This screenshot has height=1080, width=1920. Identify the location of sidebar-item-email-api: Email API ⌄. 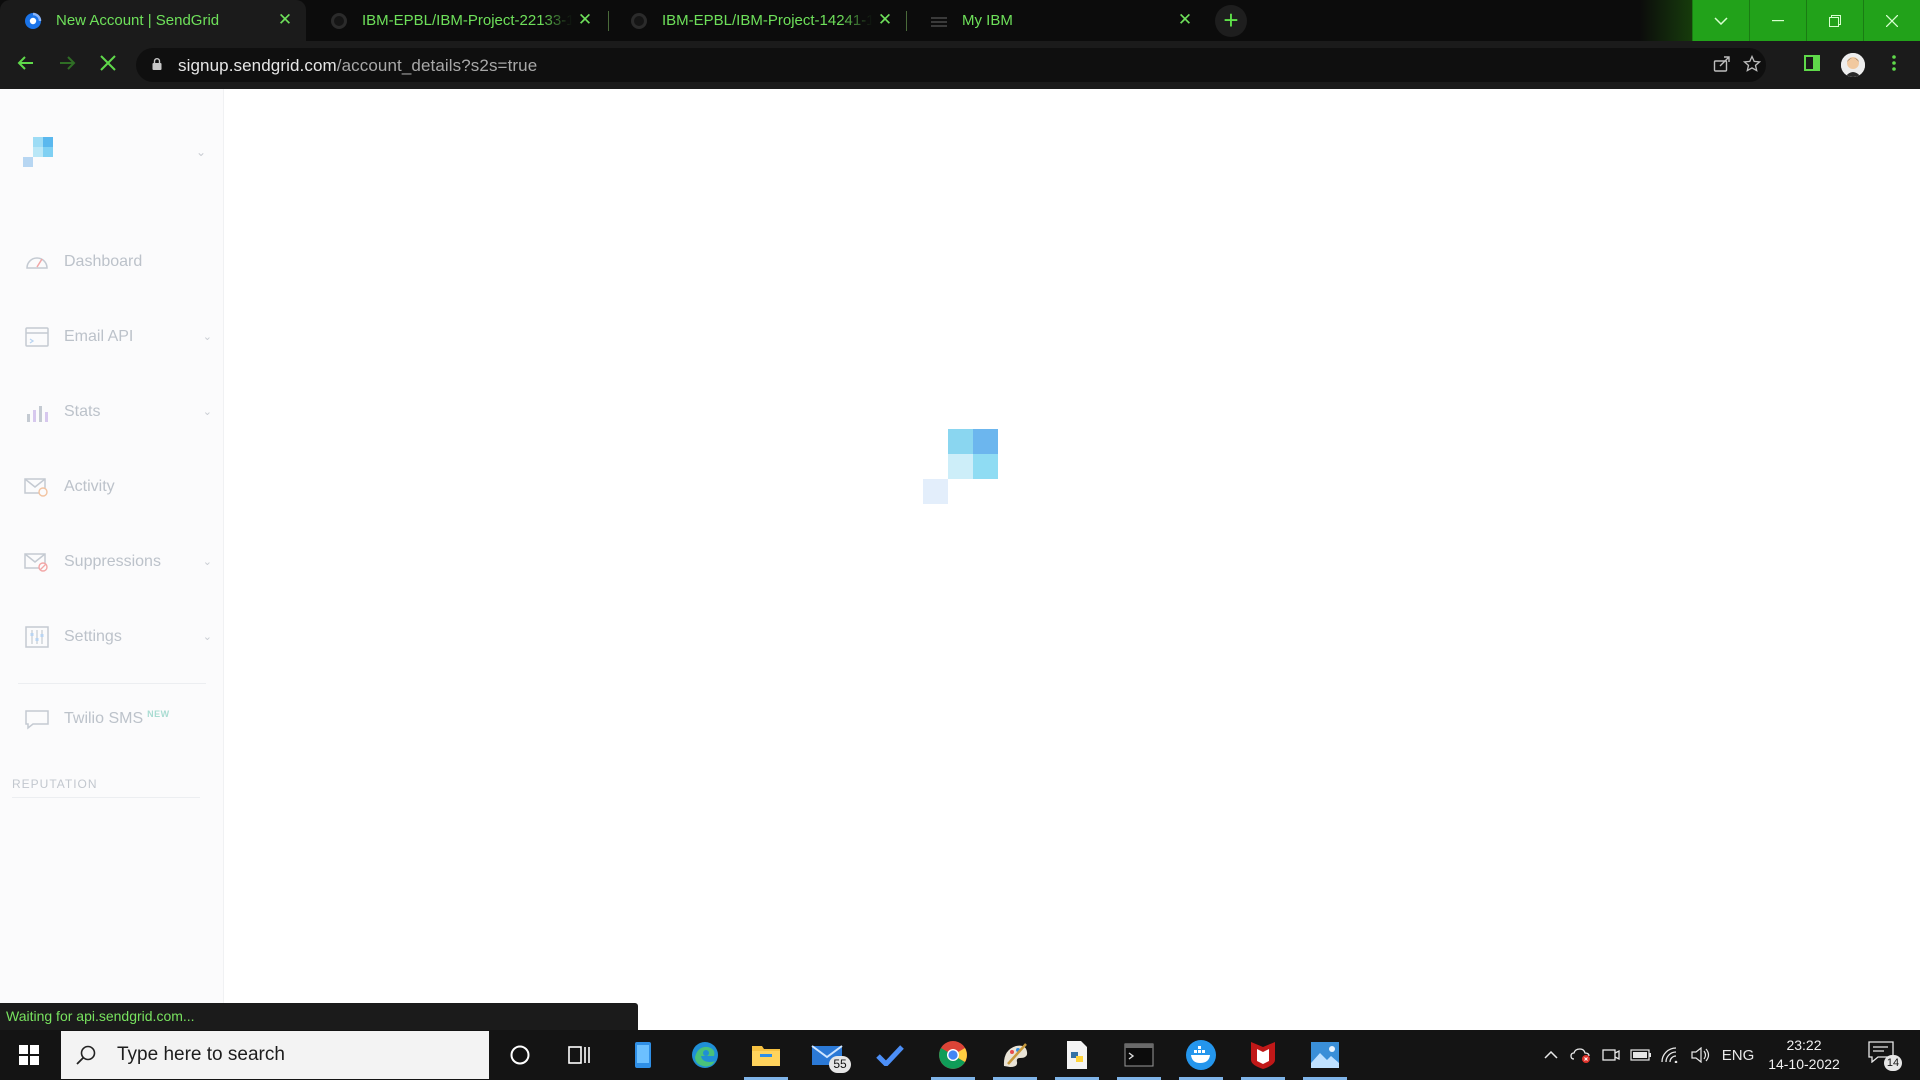
(120, 337).